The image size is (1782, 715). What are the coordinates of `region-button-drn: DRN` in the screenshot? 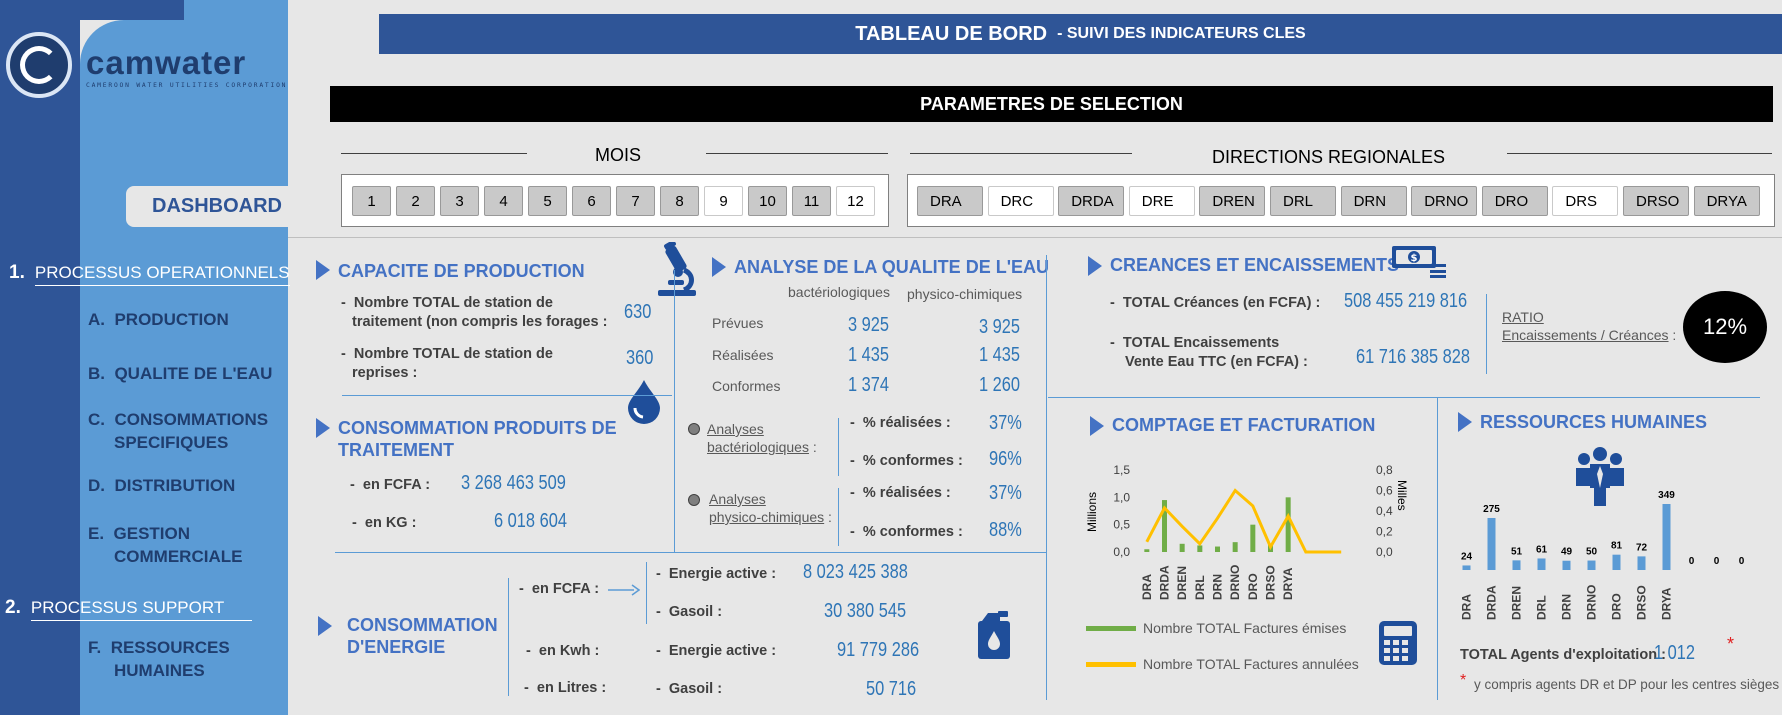 It's located at (1373, 201).